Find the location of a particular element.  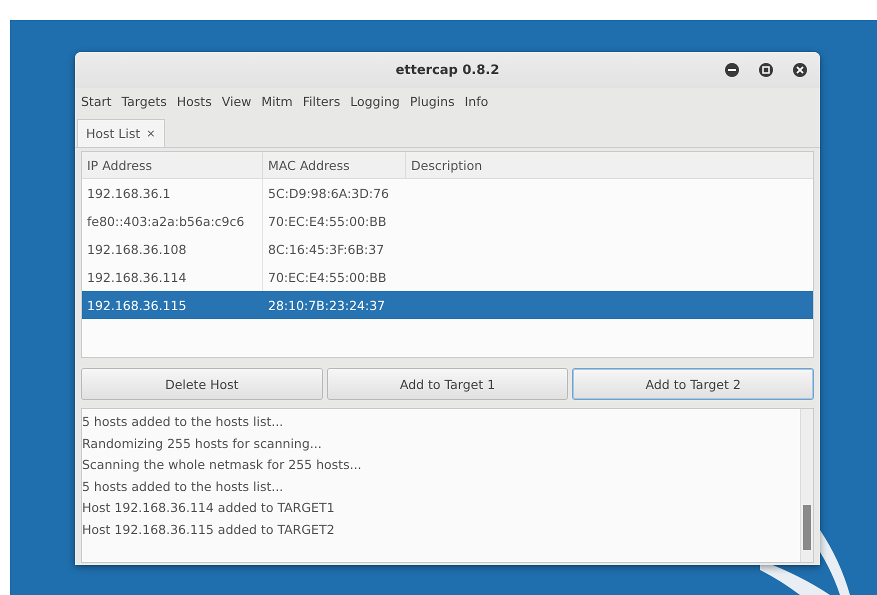

action-button: Delete Host is located at coordinates (202, 384).